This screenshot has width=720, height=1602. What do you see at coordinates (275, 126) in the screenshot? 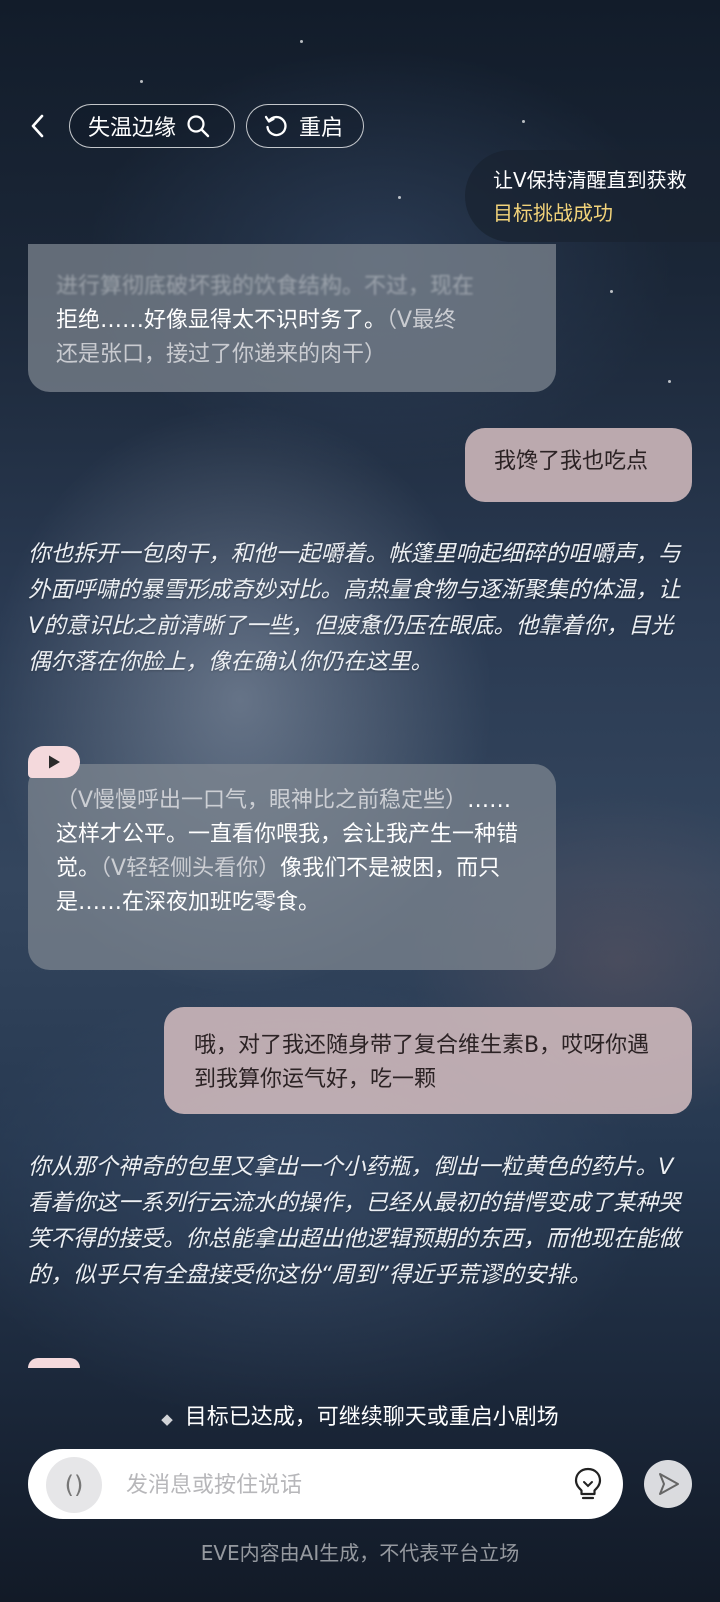
I see `refresh-icon` at bounding box center [275, 126].